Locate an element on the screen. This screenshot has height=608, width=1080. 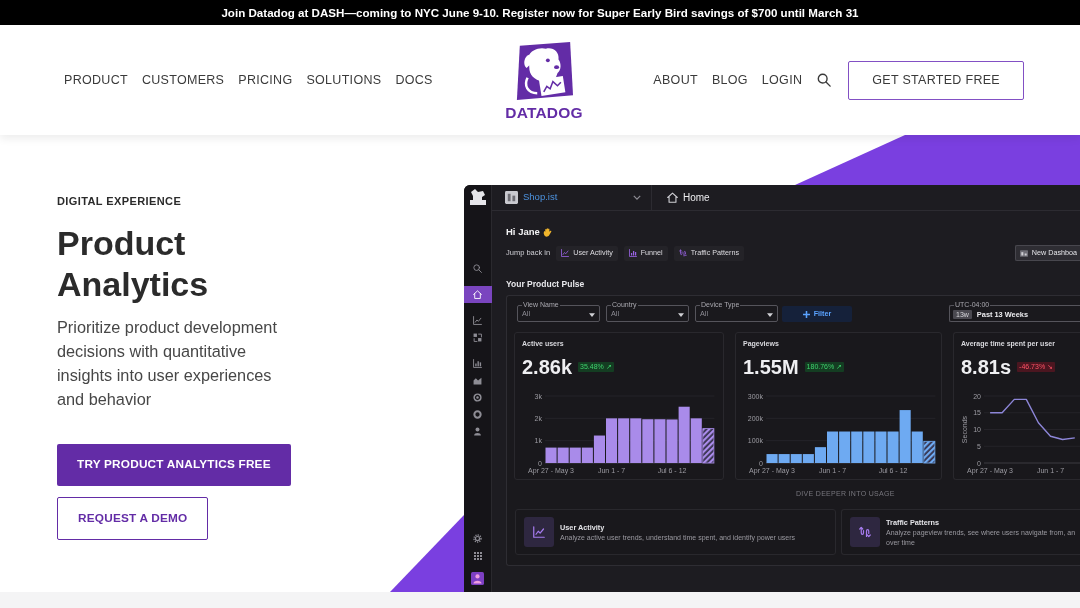
metric-value: 8.81s is located at coordinates (986, 367).